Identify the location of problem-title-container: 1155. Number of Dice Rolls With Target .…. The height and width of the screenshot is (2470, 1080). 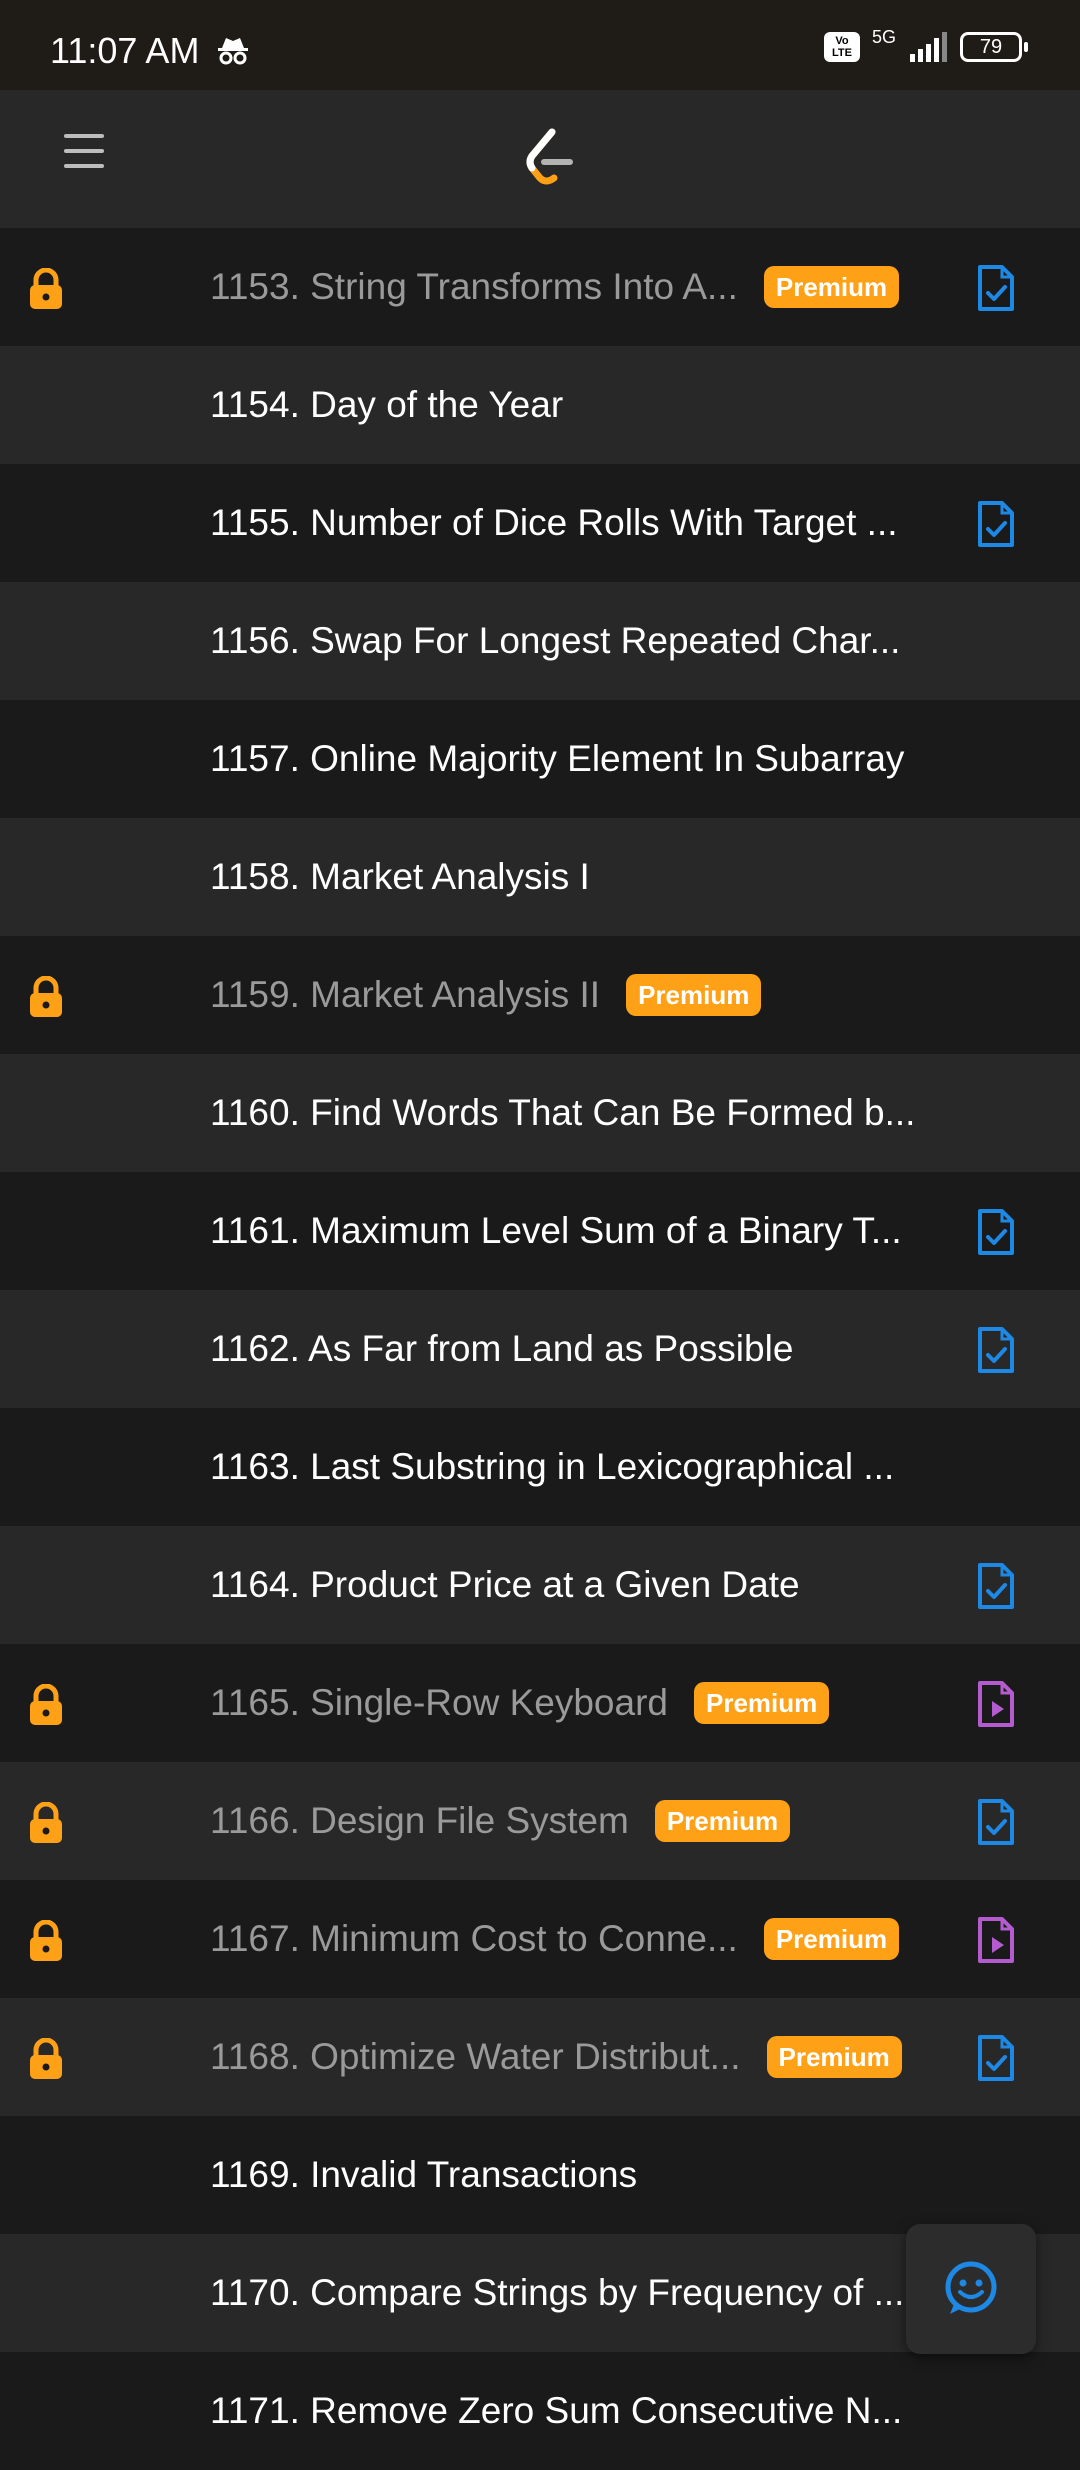
(554, 523).